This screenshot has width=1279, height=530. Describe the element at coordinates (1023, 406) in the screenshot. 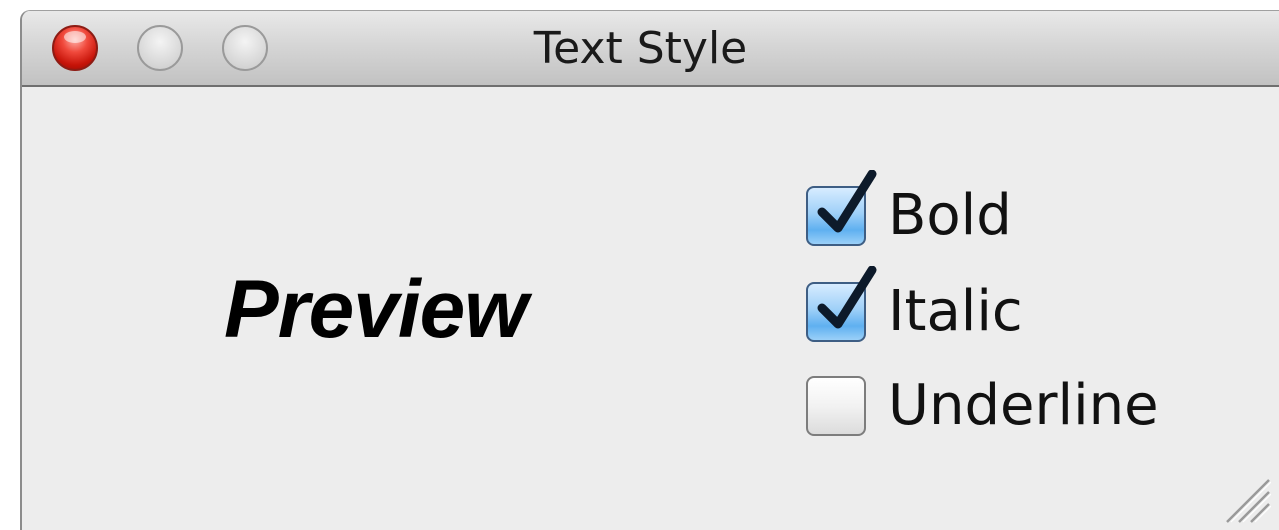

I see `underline-label: Underline` at that location.